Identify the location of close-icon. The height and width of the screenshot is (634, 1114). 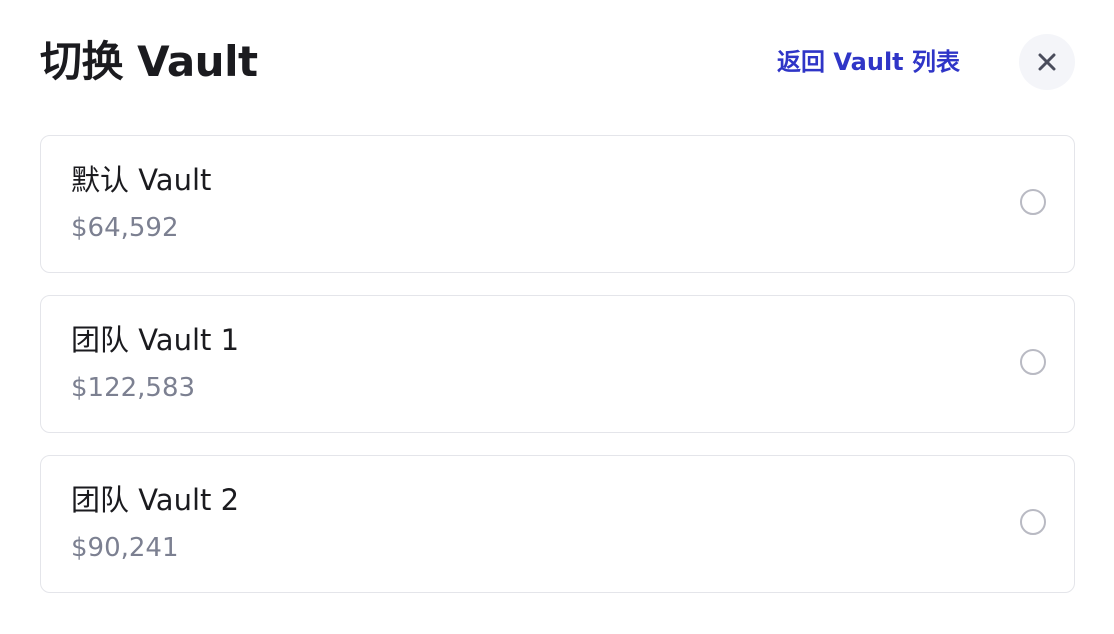
(1047, 62).